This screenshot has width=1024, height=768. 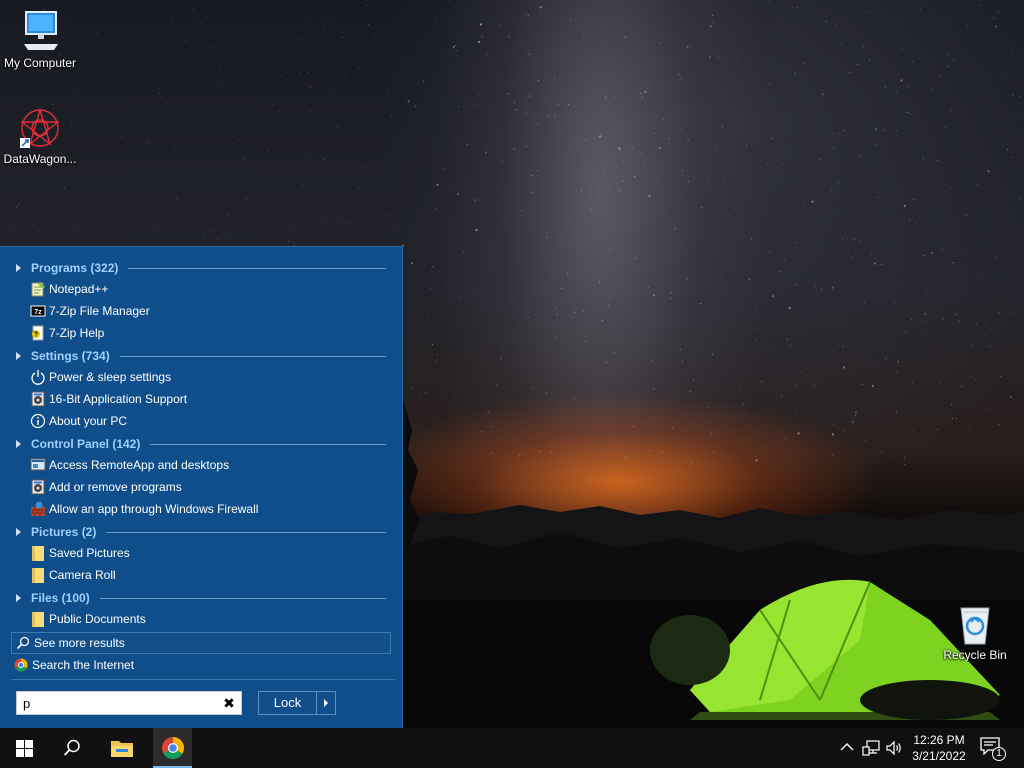 What do you see at coordinates (207, 311) in the screenshot?
I see `menu-item-7zip-file-manager: 7z 7-Zip File Manager` at bounding box center [207, 311].